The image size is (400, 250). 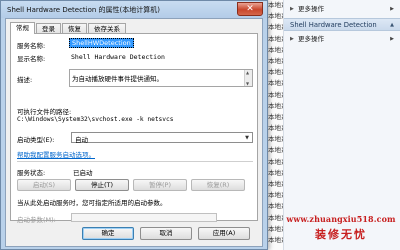 I want to click on pause-button: 暂停(P), so click(x=160, y=185).